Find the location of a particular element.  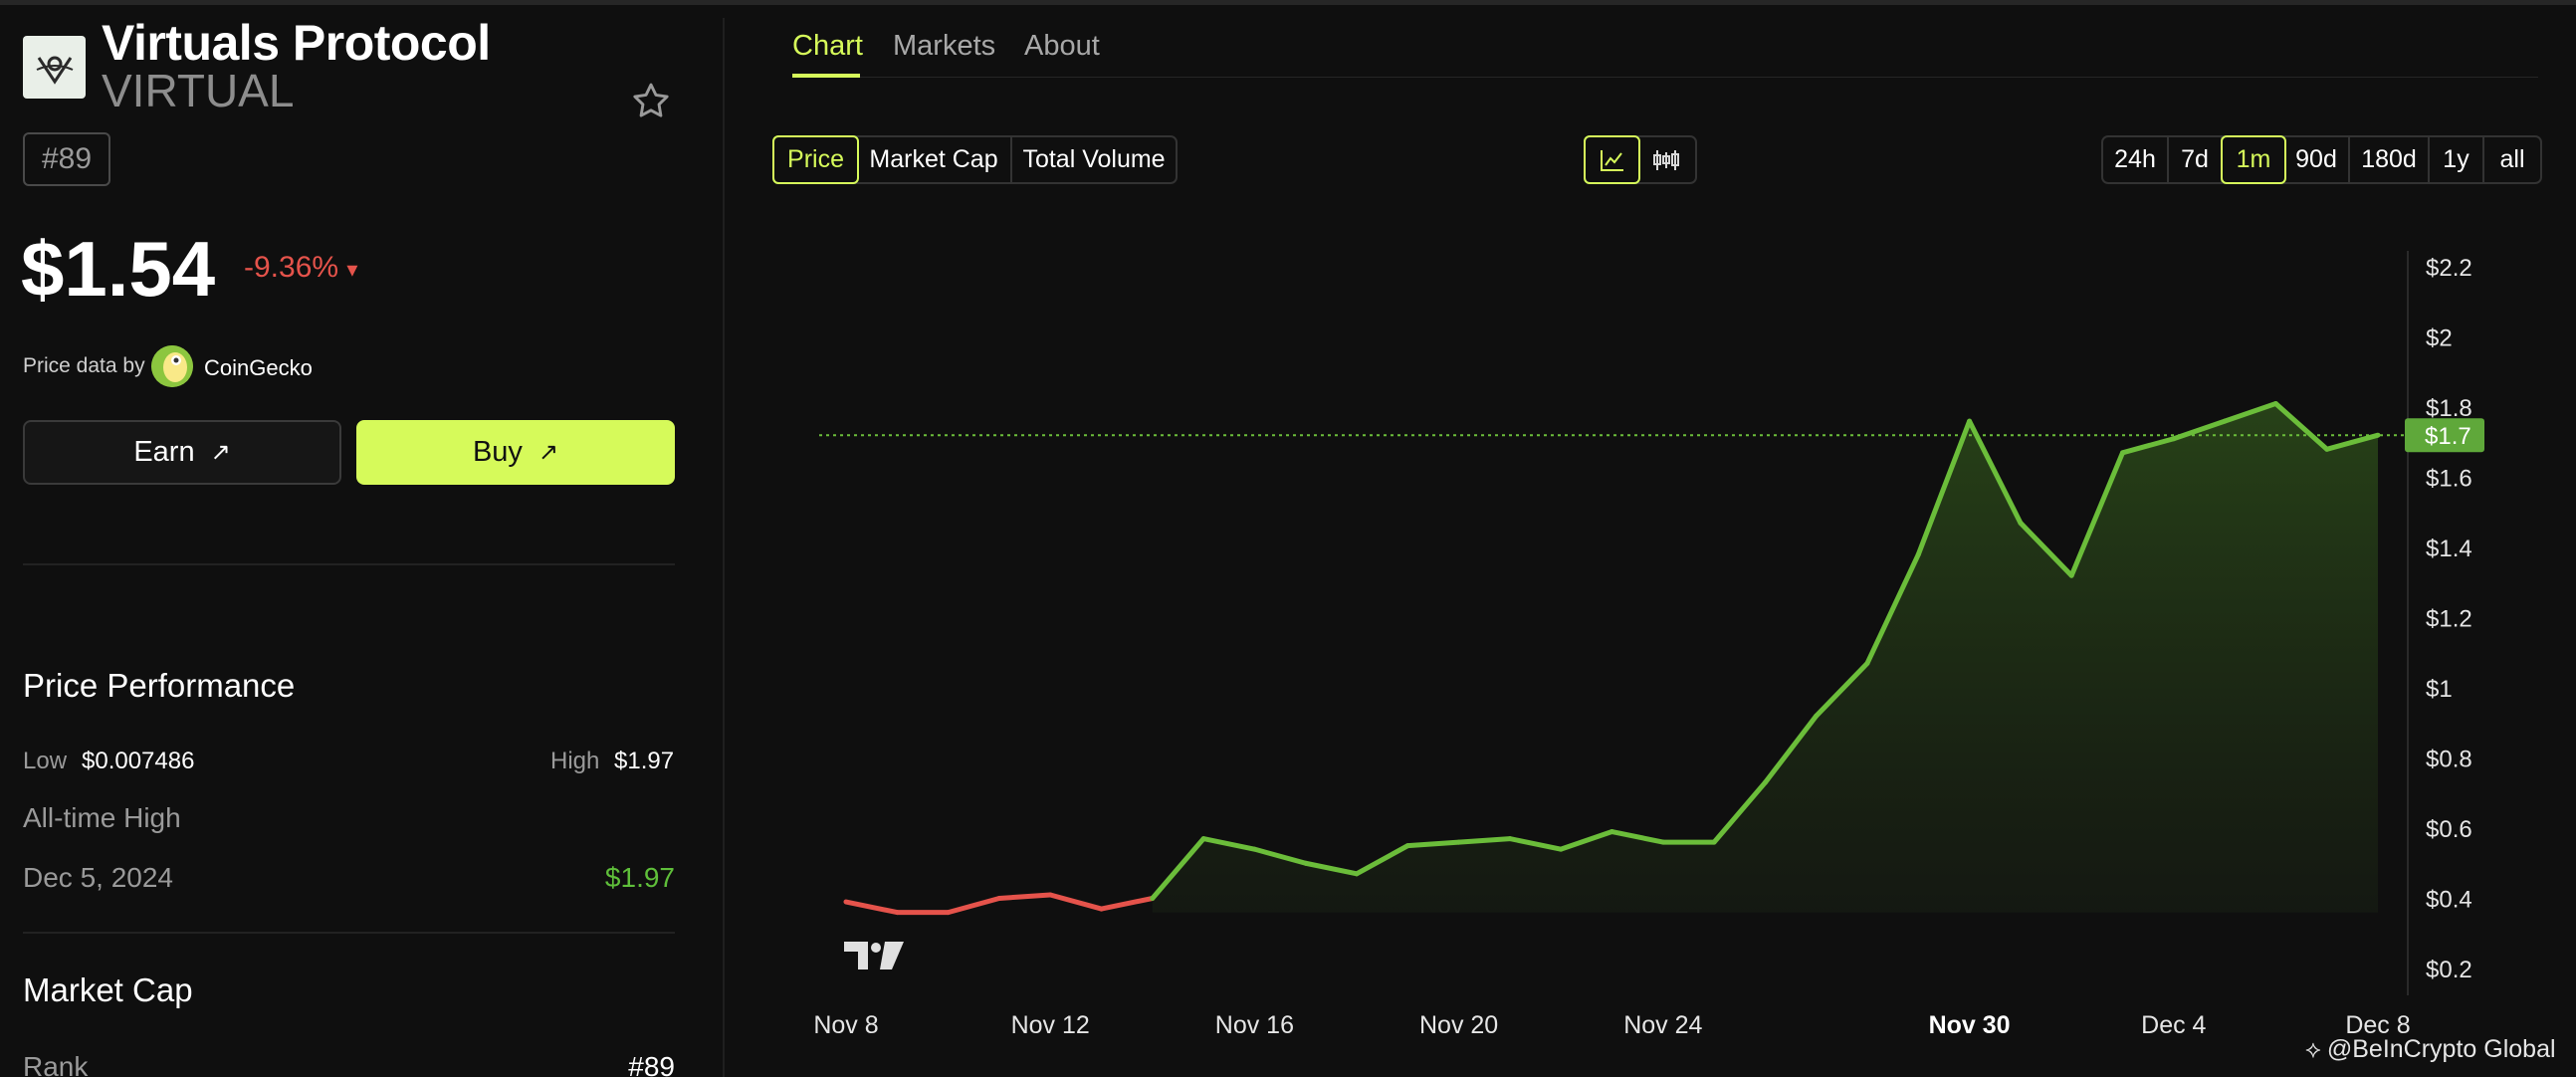

range-1y-button: 1y is located at coordinates (2457, 160).